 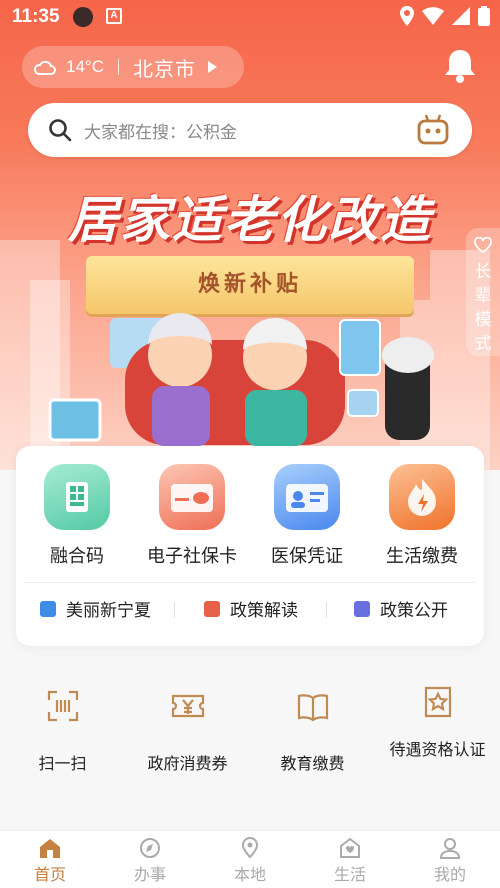 What do you see at coordinates (407, 16) in the screenshot?
I see `location-status-icon` at bounding box center [407, 16].